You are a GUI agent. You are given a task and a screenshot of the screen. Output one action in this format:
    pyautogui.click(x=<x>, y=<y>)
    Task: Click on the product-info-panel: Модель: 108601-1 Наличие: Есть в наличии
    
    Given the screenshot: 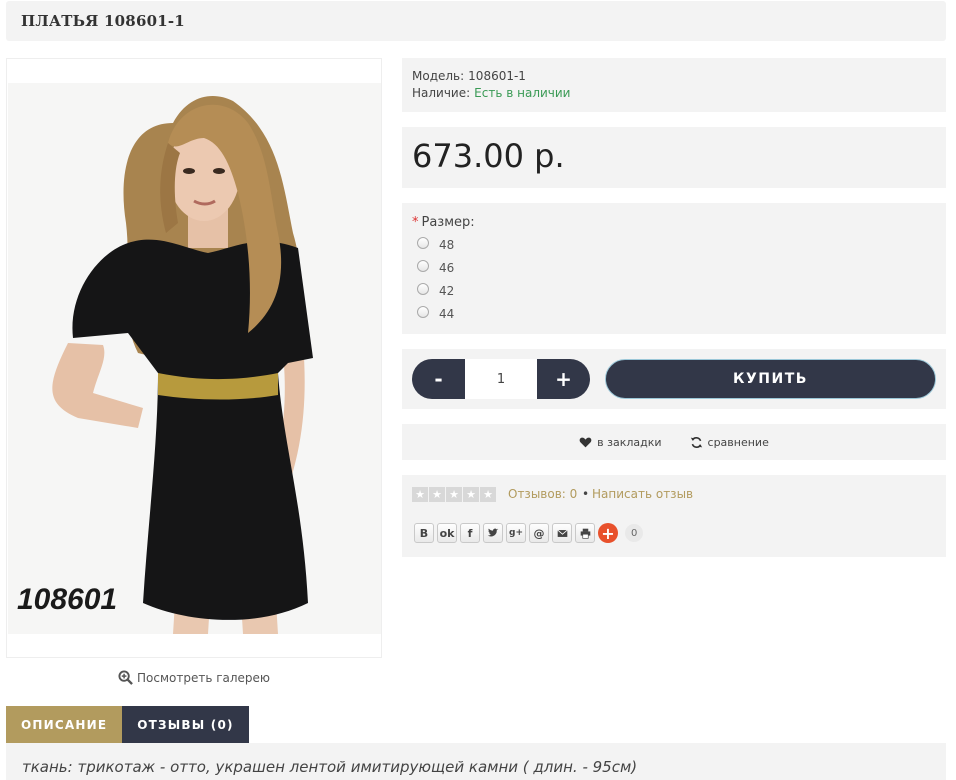 What is the action you would take?
    pyautogui.click(x=674, y=85)
    